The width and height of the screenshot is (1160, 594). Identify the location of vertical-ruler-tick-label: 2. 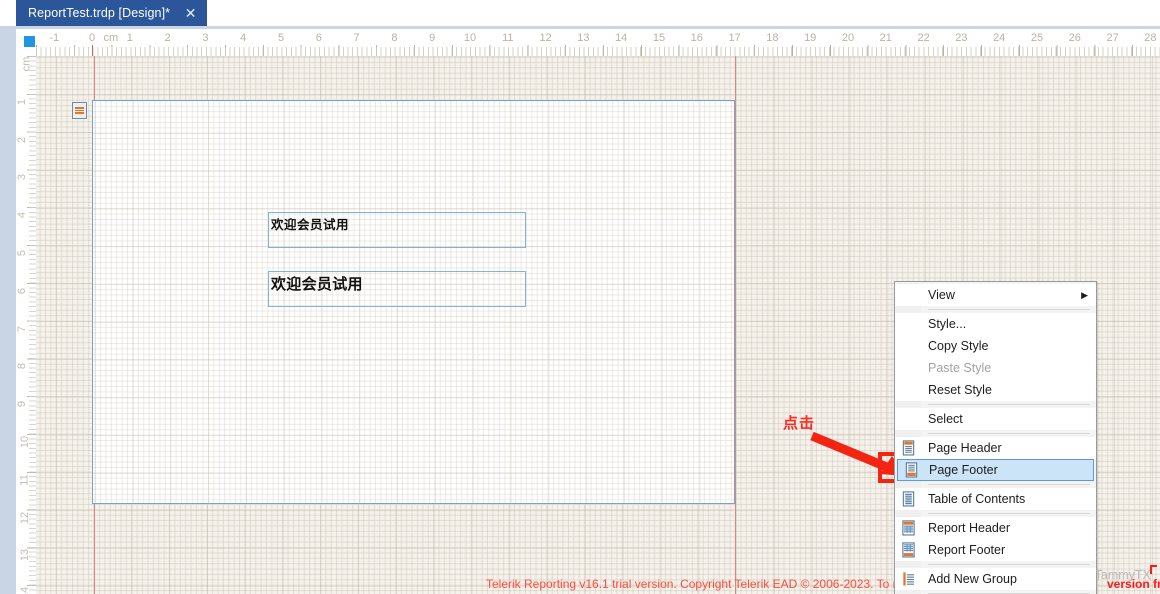
(22, 139).